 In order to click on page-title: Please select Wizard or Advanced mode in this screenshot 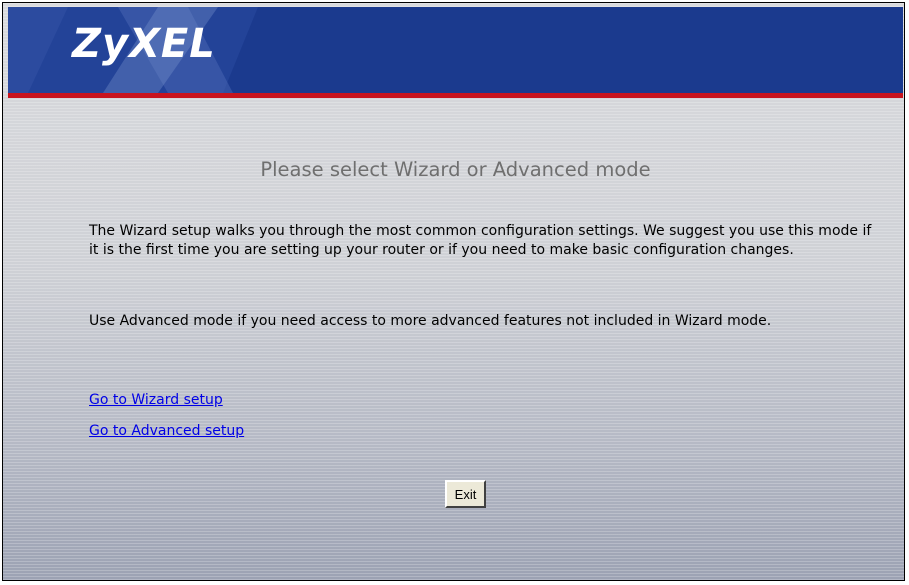, I will do `click(455, 169)`.